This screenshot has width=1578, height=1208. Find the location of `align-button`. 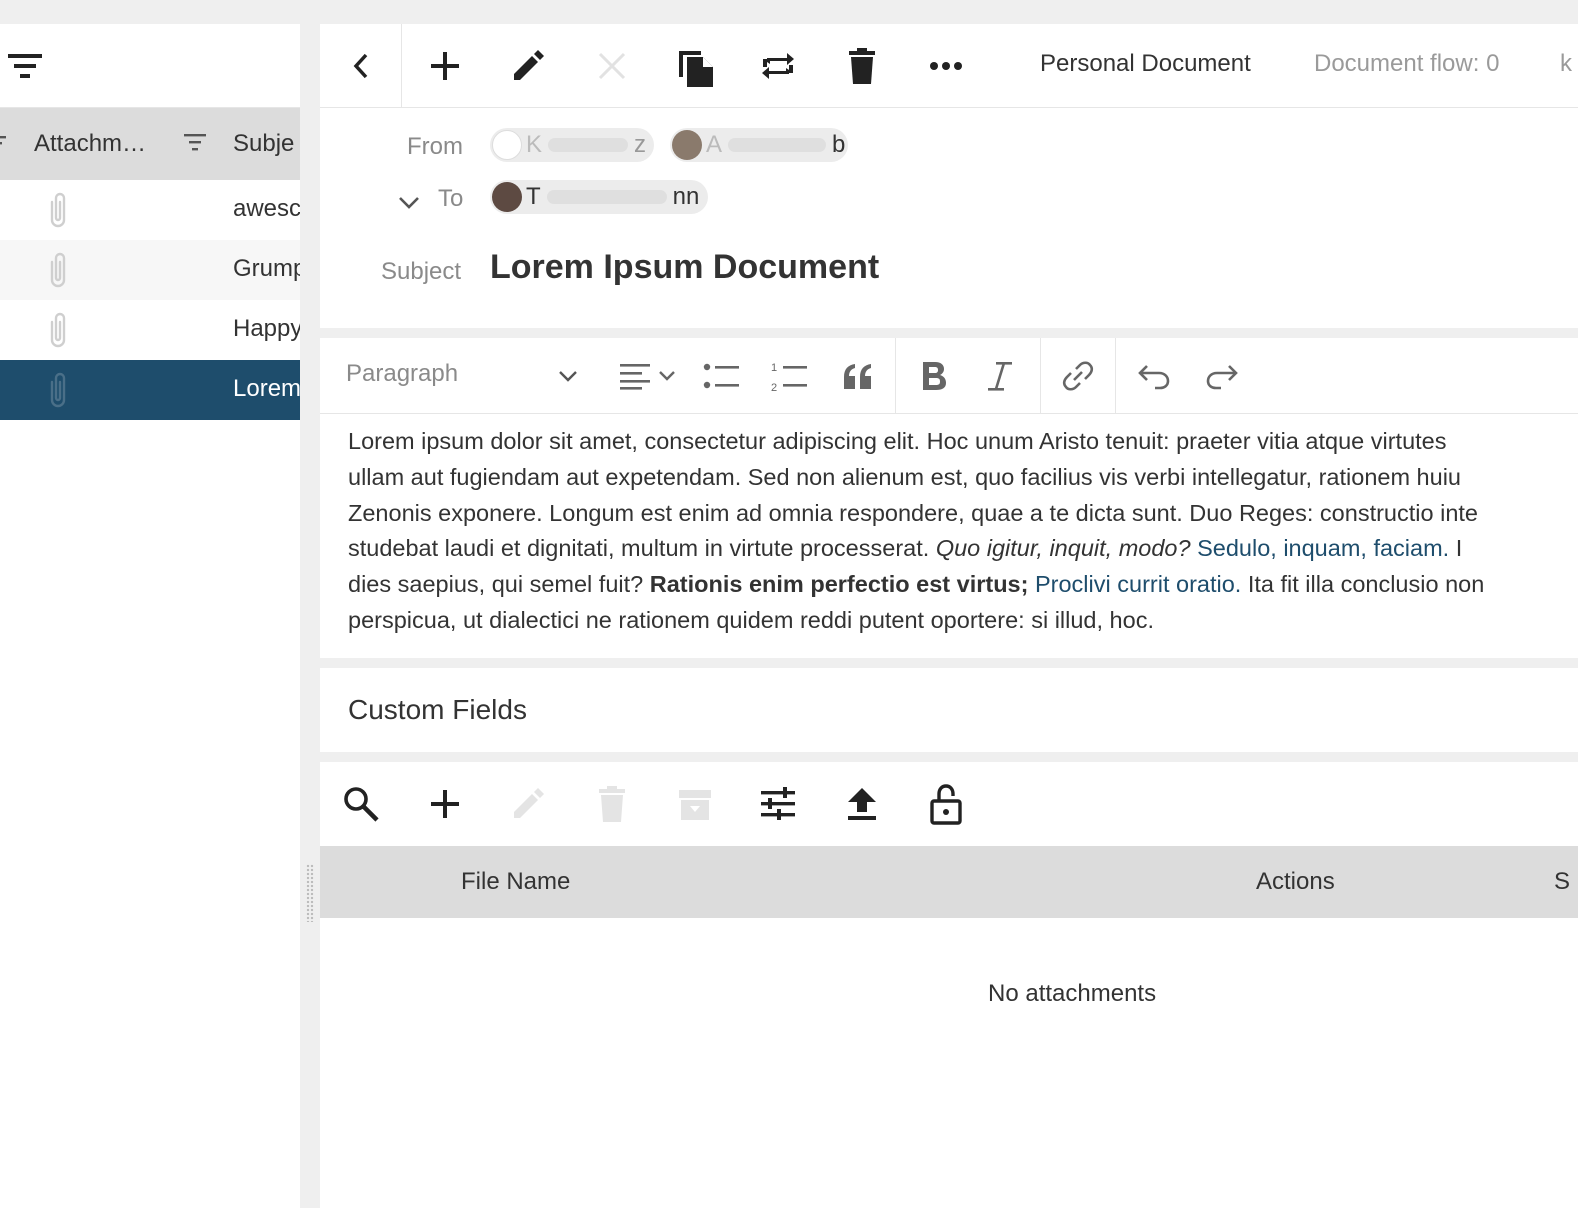

align-button is located at coordinates (648, 376).